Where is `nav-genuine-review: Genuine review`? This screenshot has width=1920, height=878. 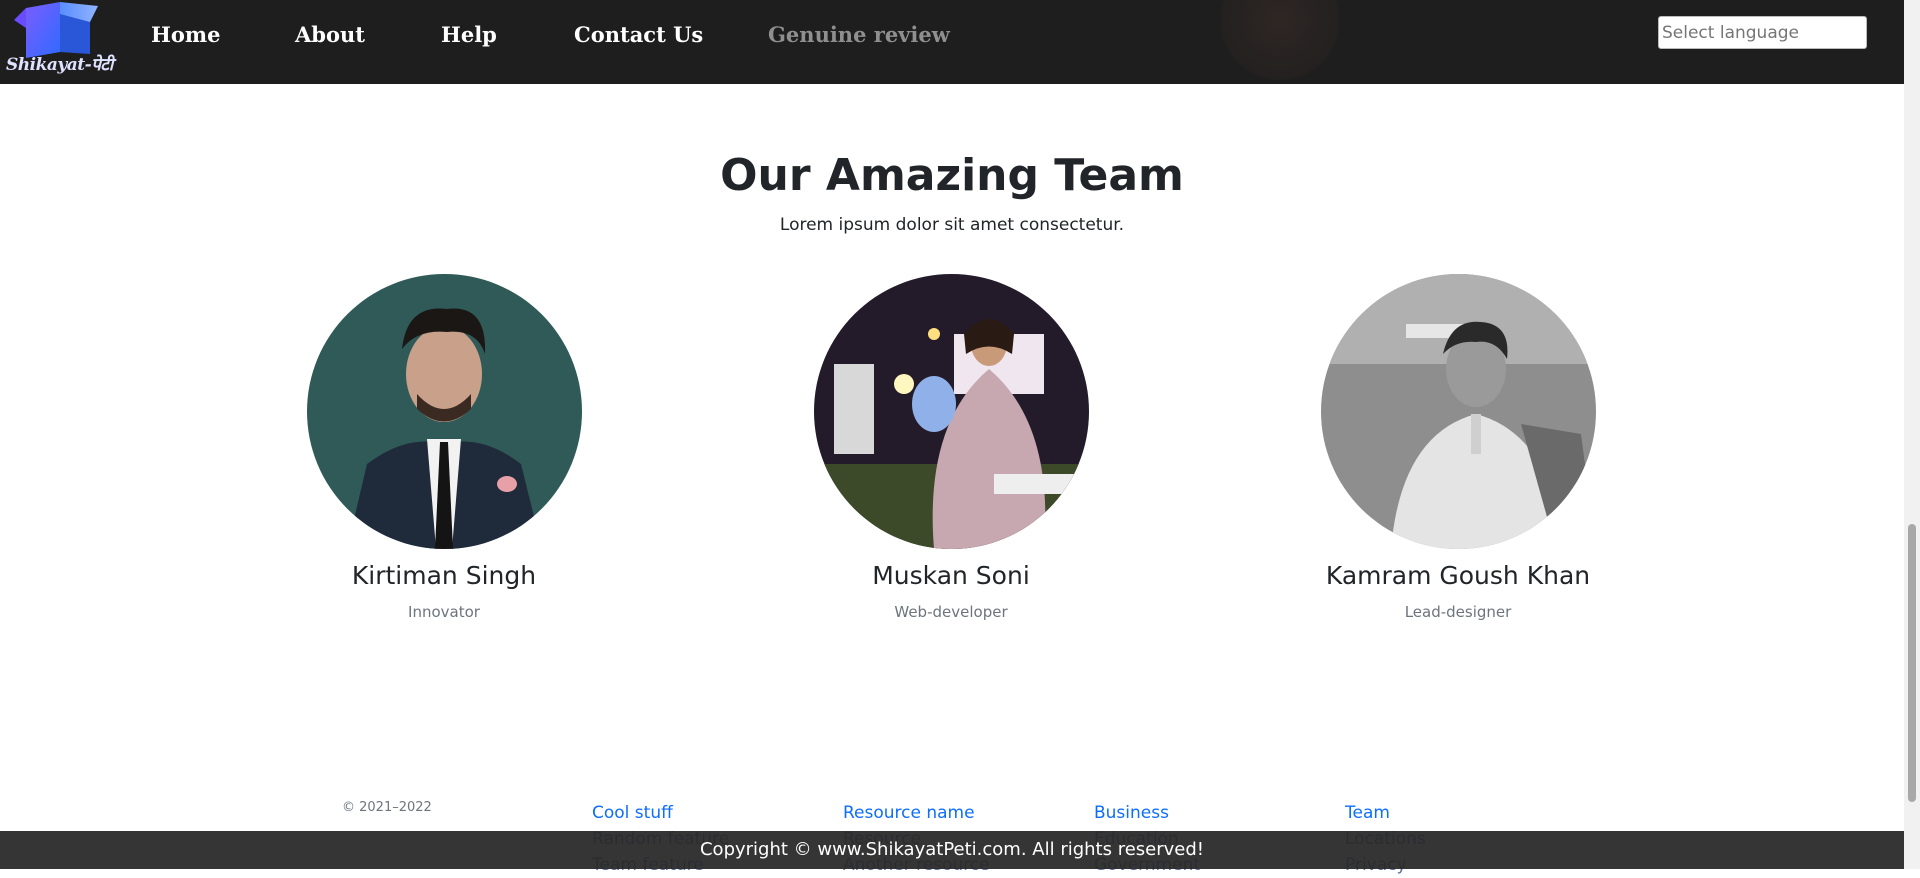
nav-genuine-review: Genuine review is located at coordinates (859, 34).